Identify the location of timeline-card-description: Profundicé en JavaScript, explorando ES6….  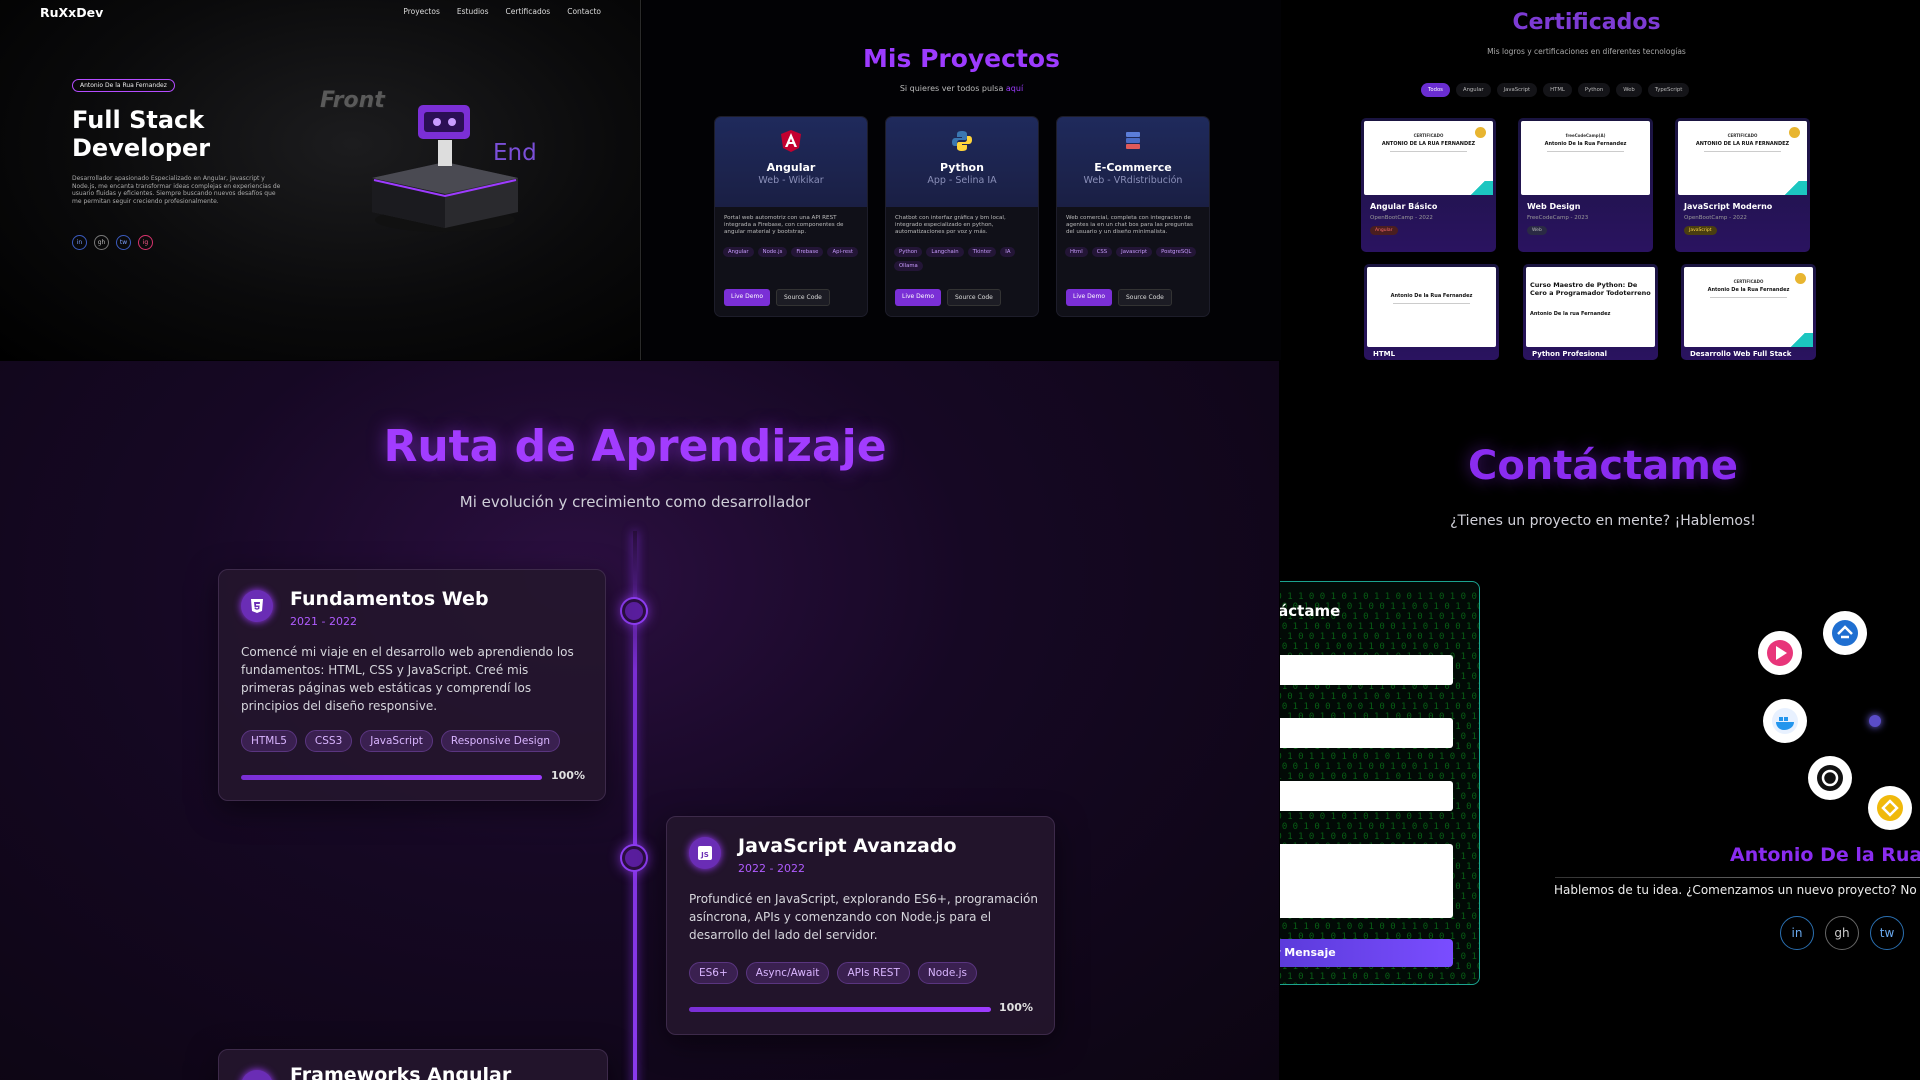
(864, 917).